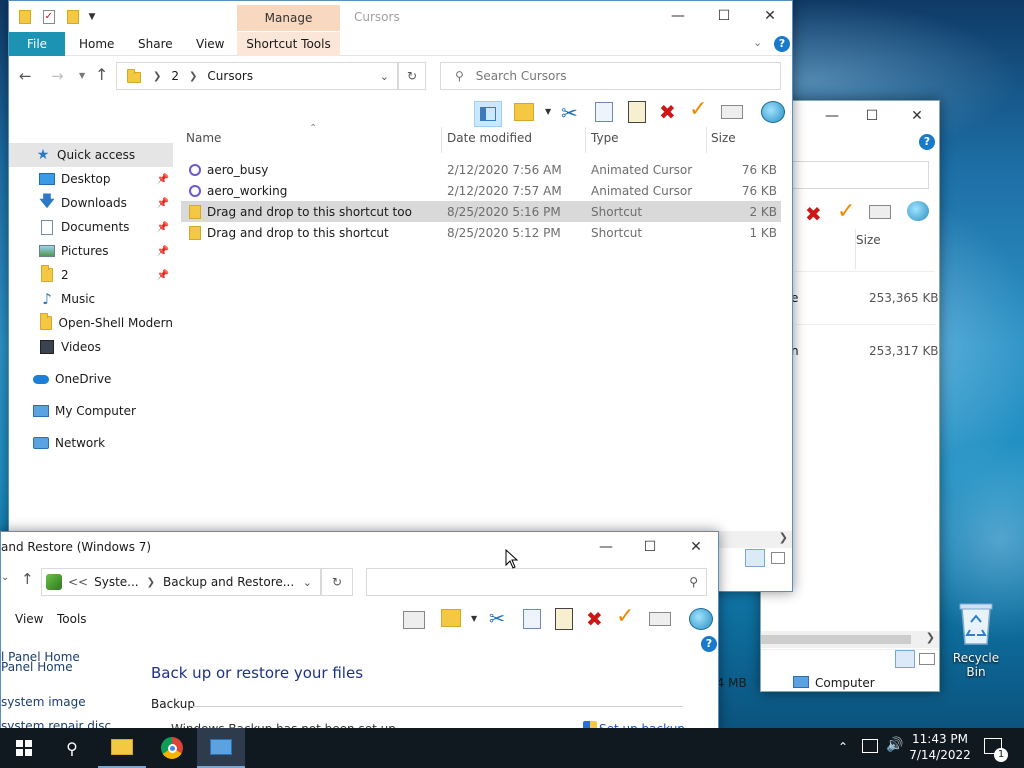 Image resolution: width=1024 pixels, height=768 pixels. I want to click on nav-onedrive: OneDrive, so click(91, 379).